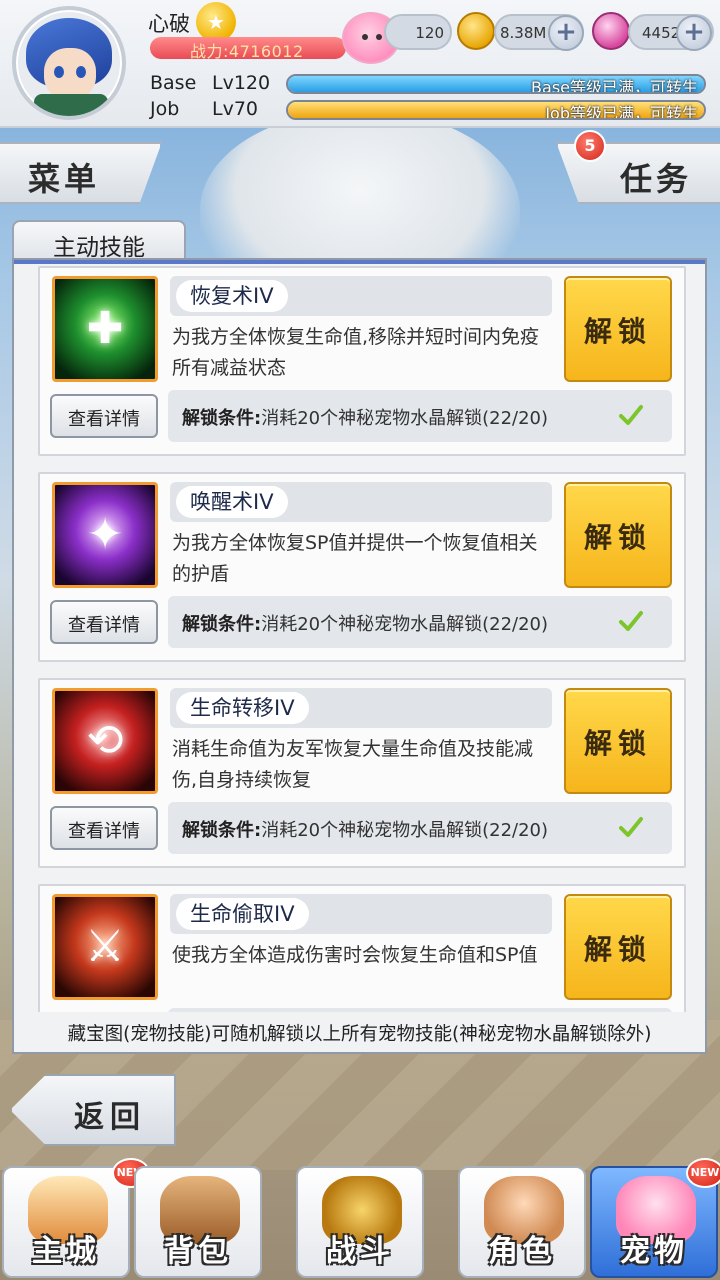  I want to click on base-exp-bar: Base等级已满，可转生, so click(496, 84).